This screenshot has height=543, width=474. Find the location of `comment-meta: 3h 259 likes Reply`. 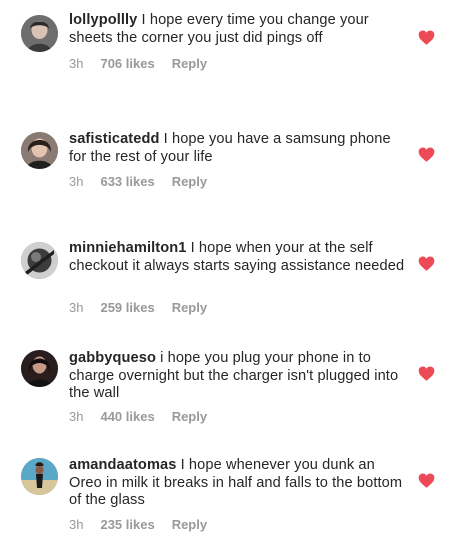

comment-meta: 3h 259 likes Reply is located at coordinates (138, 307).